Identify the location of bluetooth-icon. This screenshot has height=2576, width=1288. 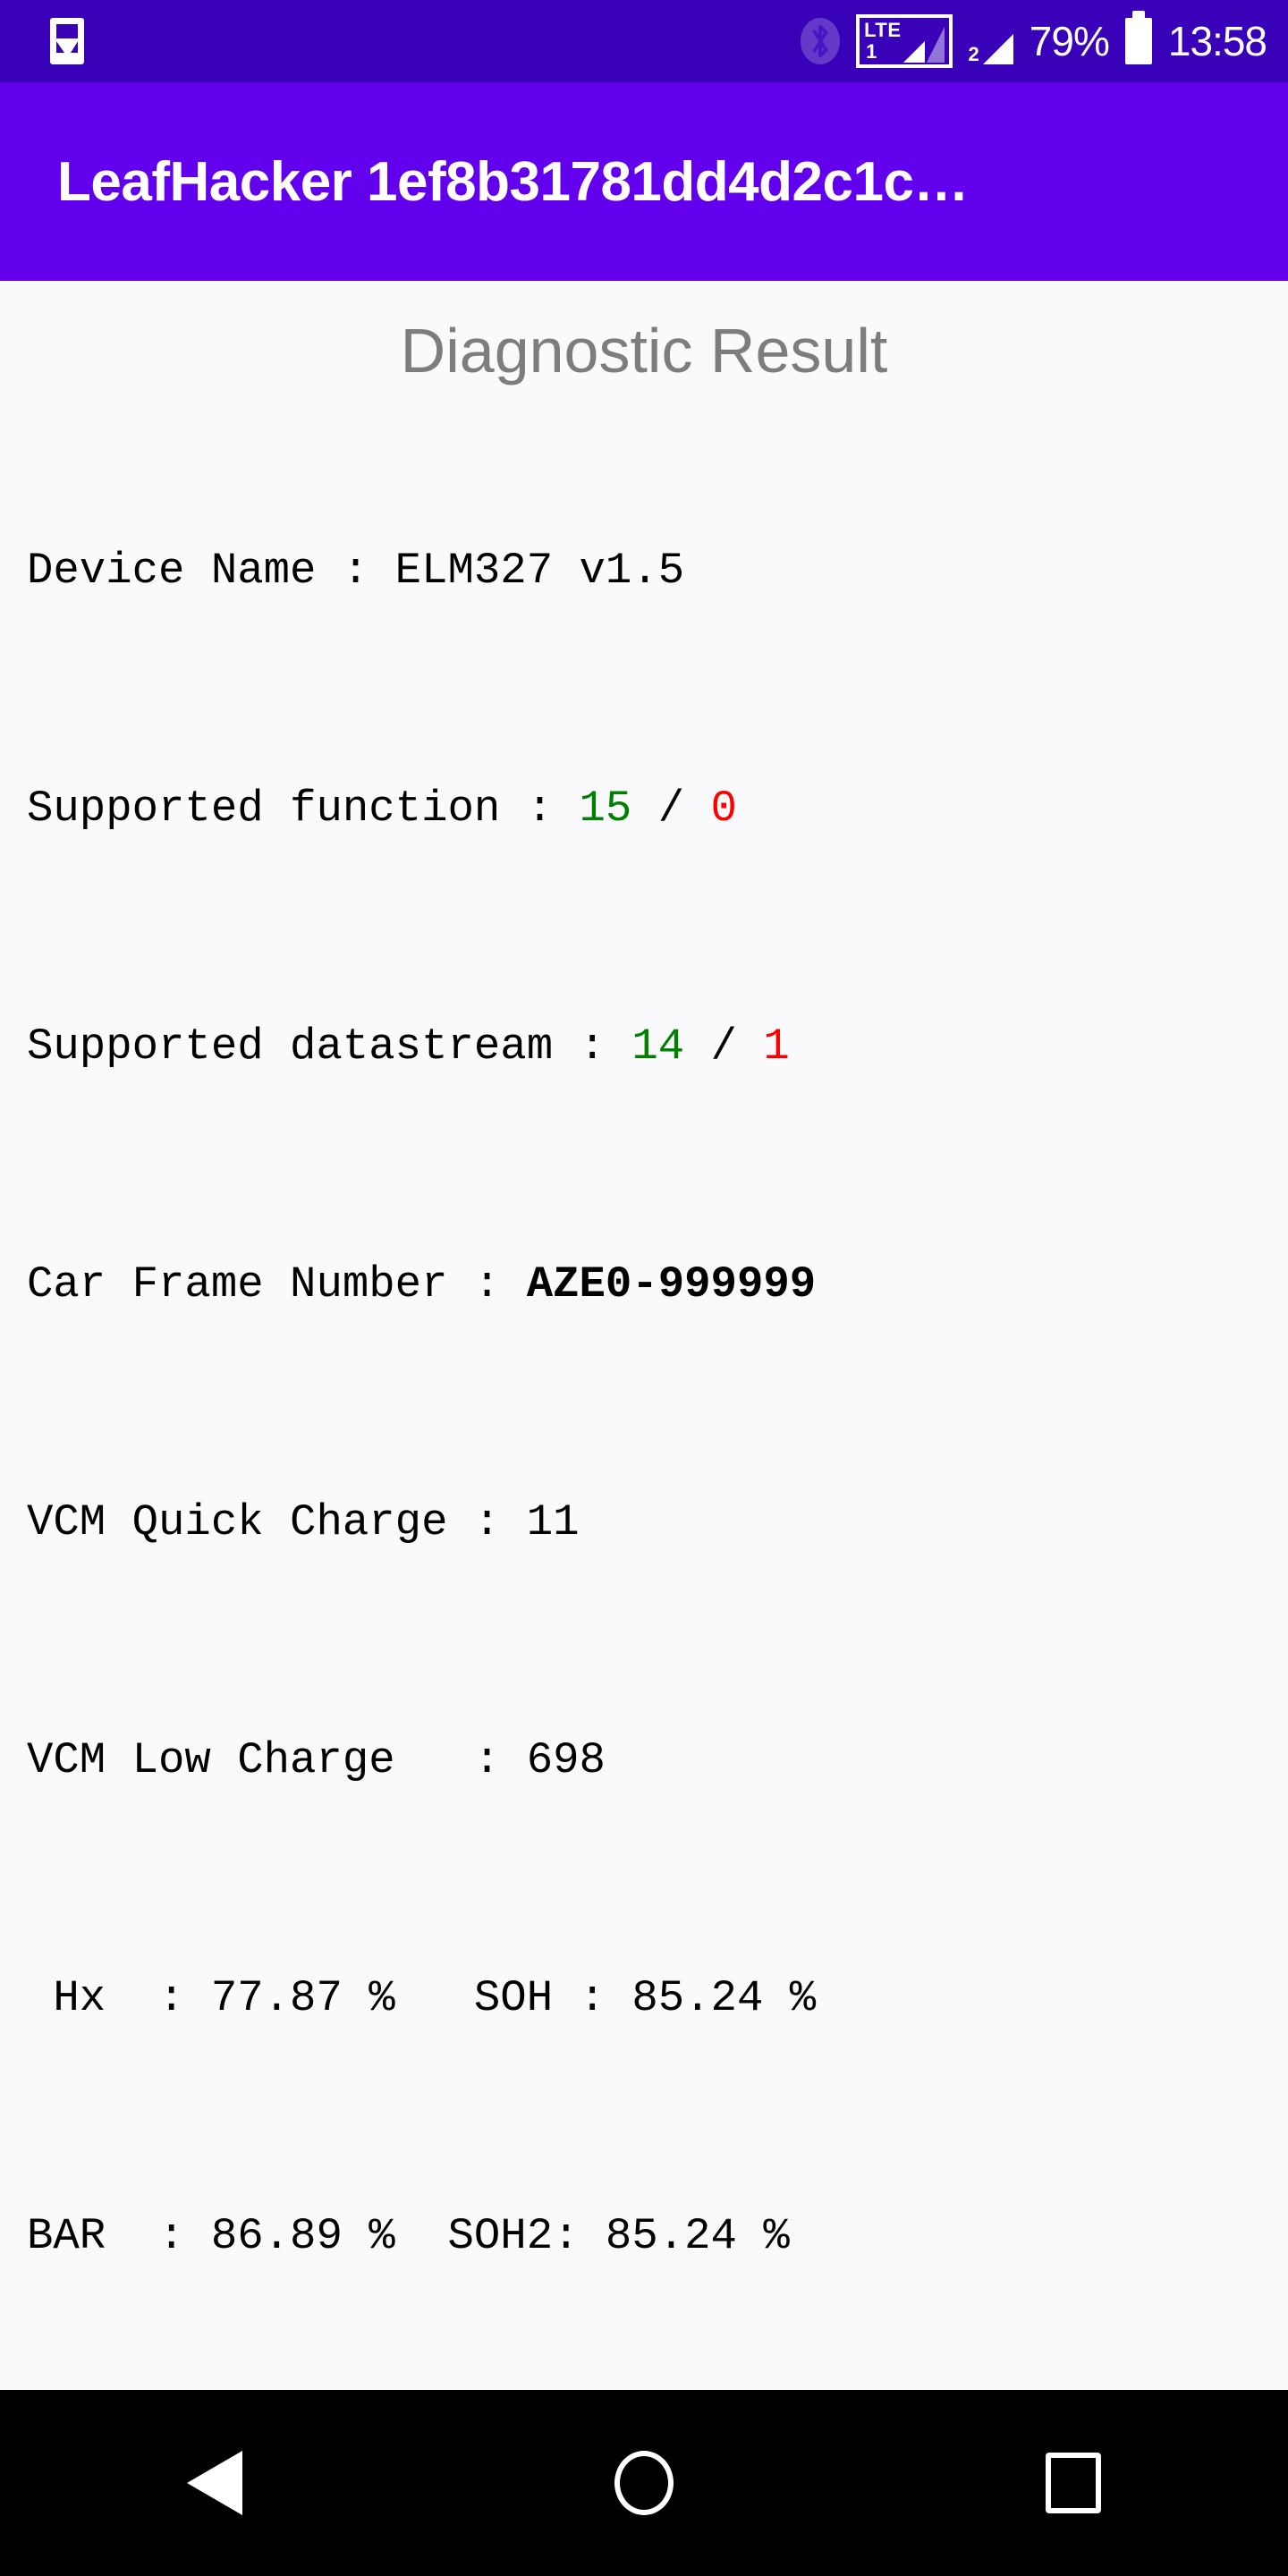
(821, 41).